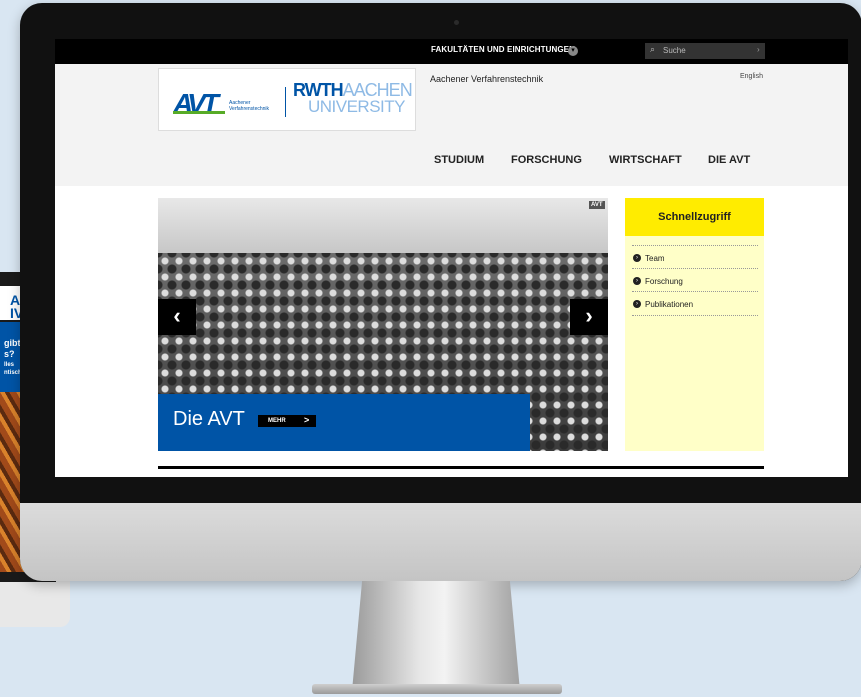 This screenshot has height=697, width=861. What do you see at coordinates (287, 421) in the screenshot?
I see `more-button: MEHR >` at bounding box center [287, 421].